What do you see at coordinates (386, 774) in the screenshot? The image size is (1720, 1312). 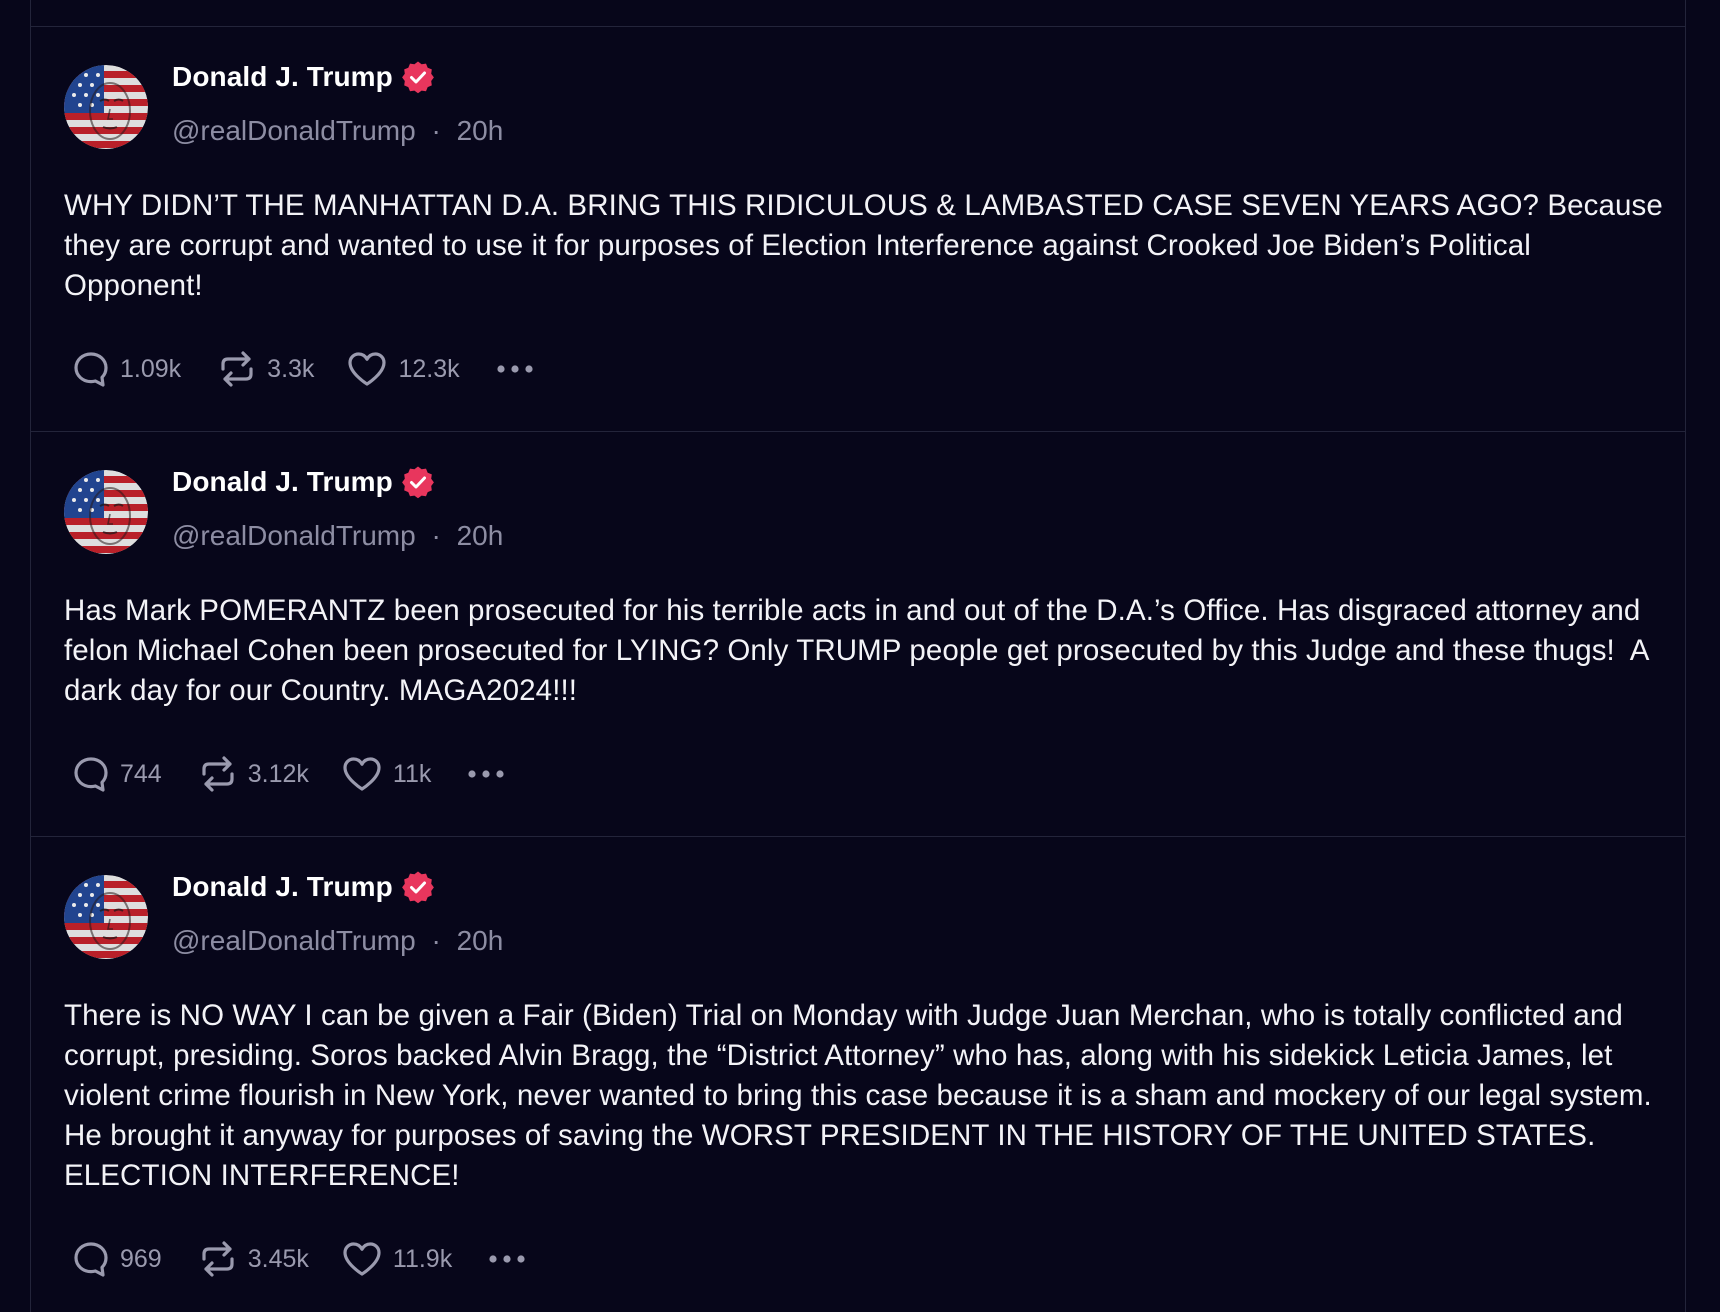 I see `like-button: 11k` at bounding box center [386, 774].